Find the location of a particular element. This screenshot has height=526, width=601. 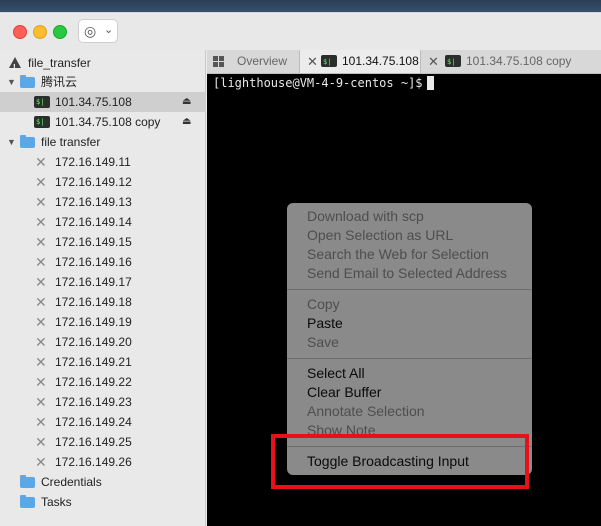

sidebar-host-label: 172.16.149.26 is located at coordinates (93, 462).